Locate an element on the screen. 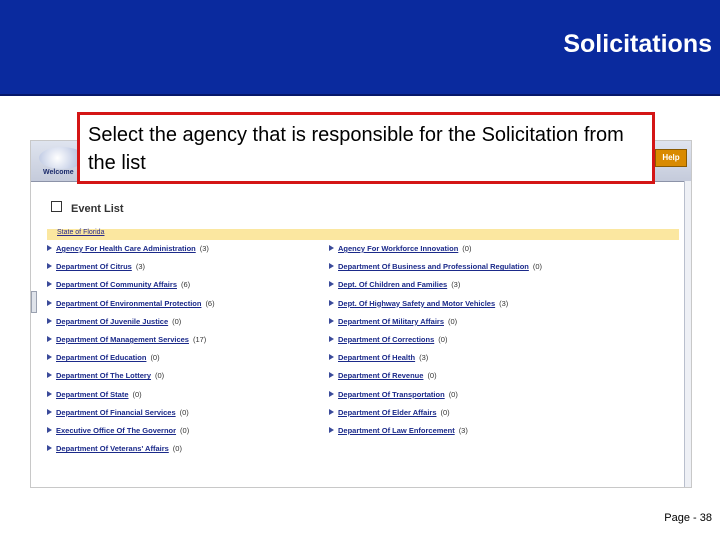 This screenshot has width=720, height=540. agency-link: Department Of Financial Services (0) is located at coordinates (118, 412).